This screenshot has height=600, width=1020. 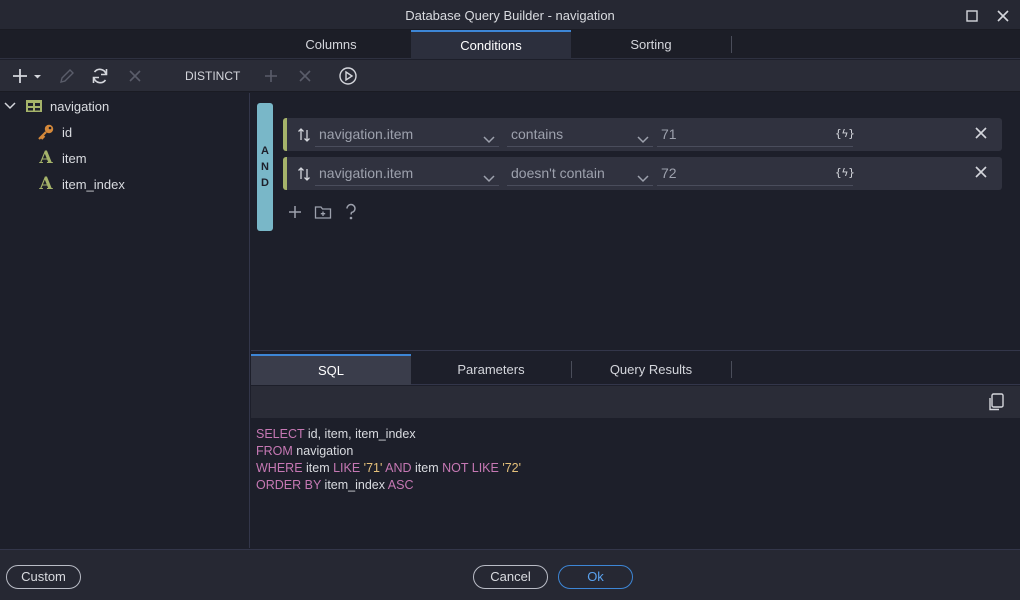 What do you see at coordinates (510, 577) in the screenshot?
I see `cancel-button: Cancel` at bounding box center [510, 577].